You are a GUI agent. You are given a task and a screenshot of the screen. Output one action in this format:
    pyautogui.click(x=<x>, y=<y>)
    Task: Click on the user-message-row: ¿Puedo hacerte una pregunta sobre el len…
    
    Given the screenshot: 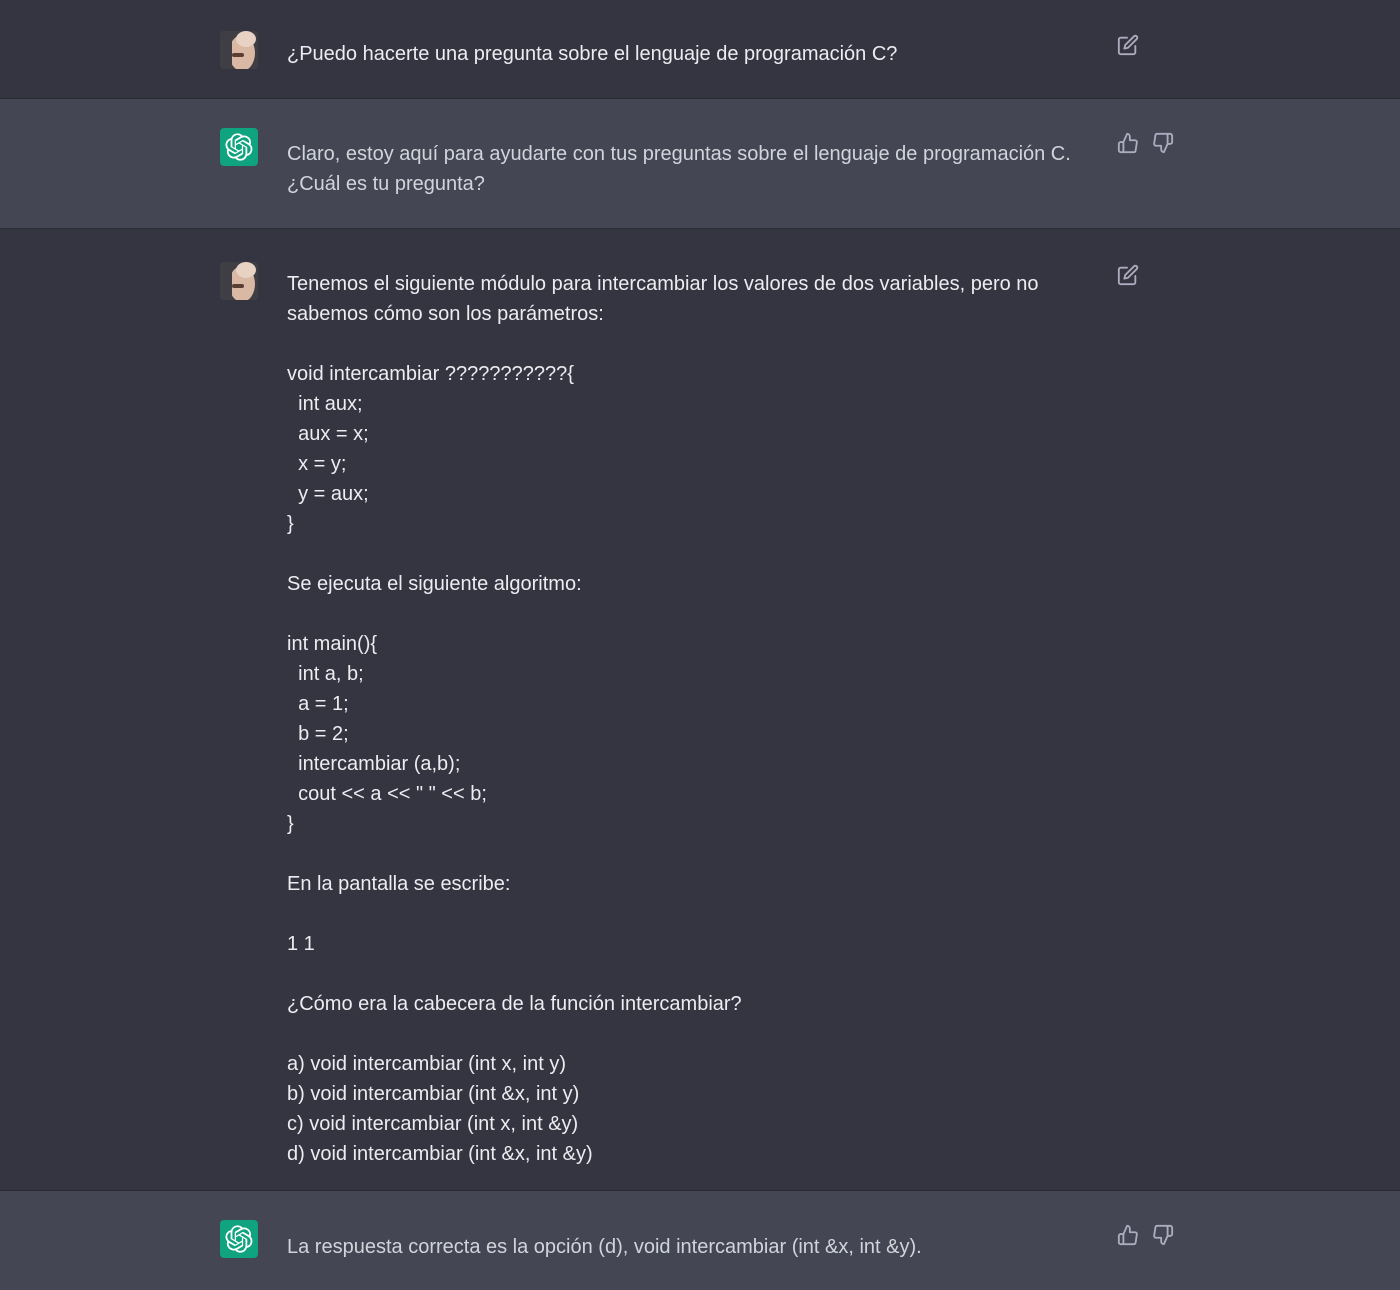 What is the action you would take?
    pyautogui.click(x=700, y=49)
    